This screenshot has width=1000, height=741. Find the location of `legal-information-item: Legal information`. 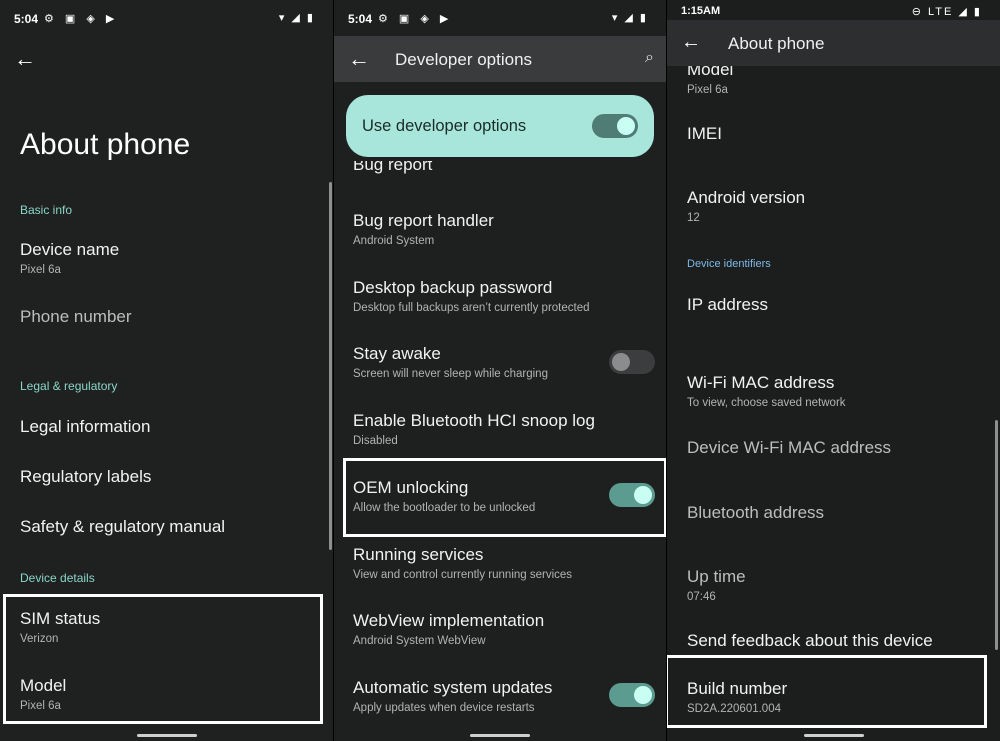

legal-information-item: Legal information is located at coordinates (171, 427).